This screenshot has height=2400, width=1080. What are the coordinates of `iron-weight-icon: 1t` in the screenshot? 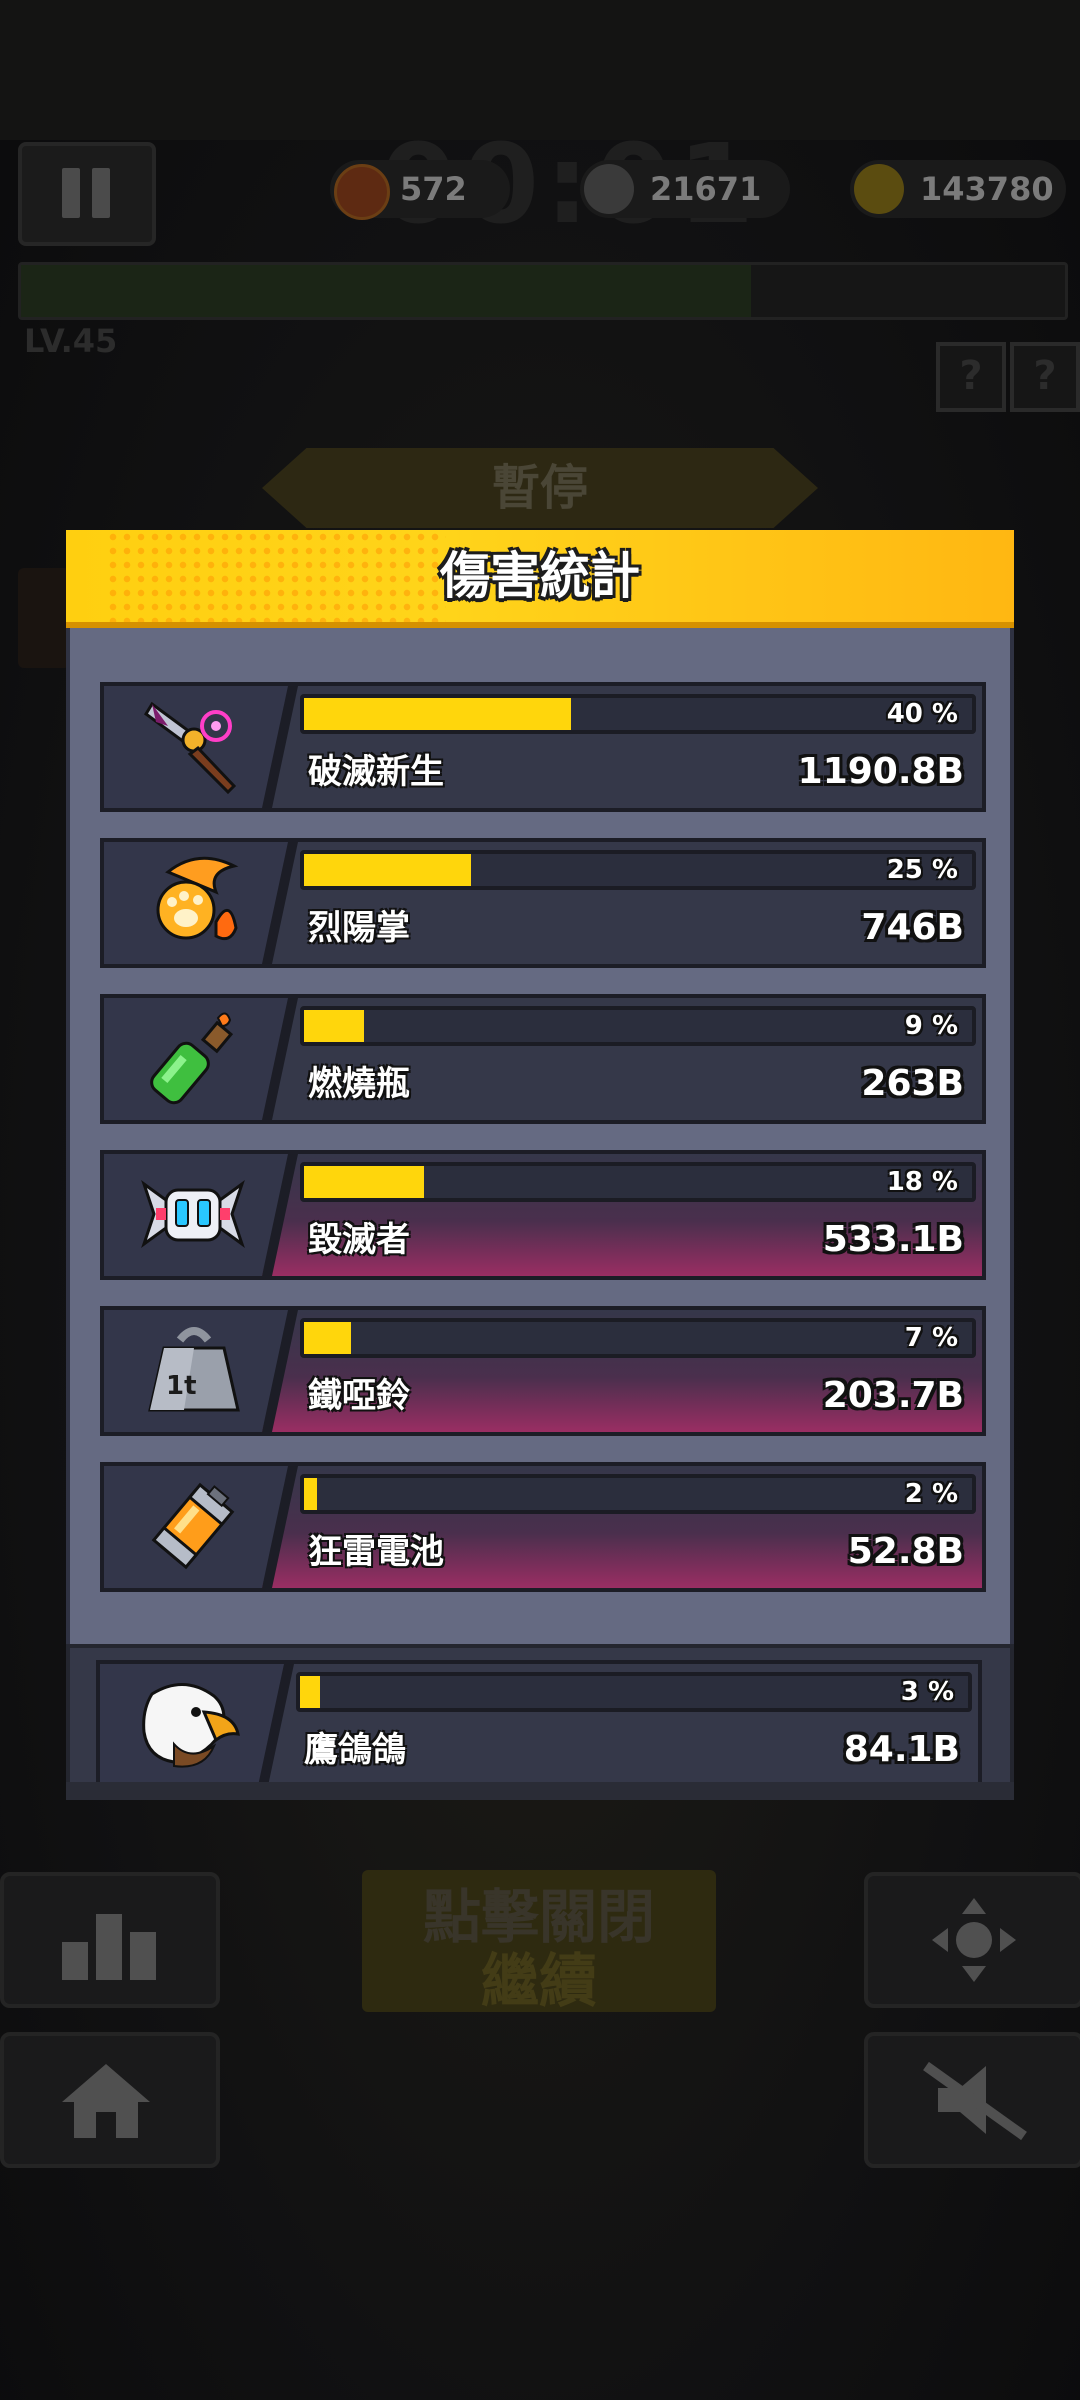 It's located at (194, 1369).